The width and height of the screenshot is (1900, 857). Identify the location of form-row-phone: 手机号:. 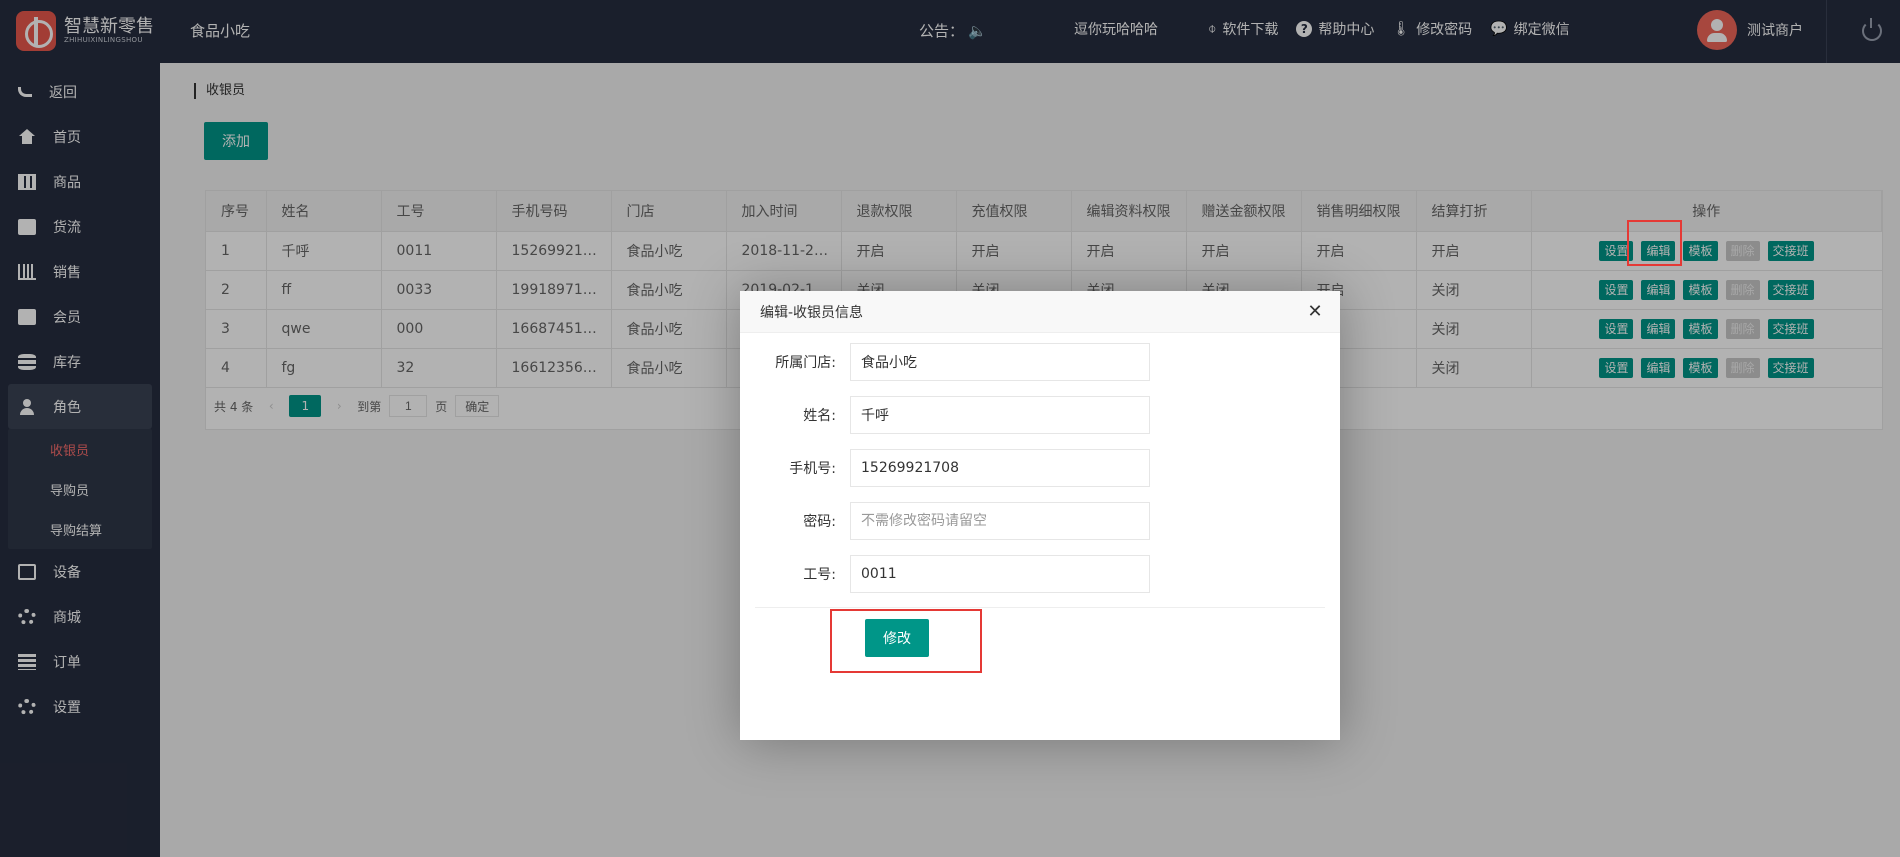
(1040, 468).